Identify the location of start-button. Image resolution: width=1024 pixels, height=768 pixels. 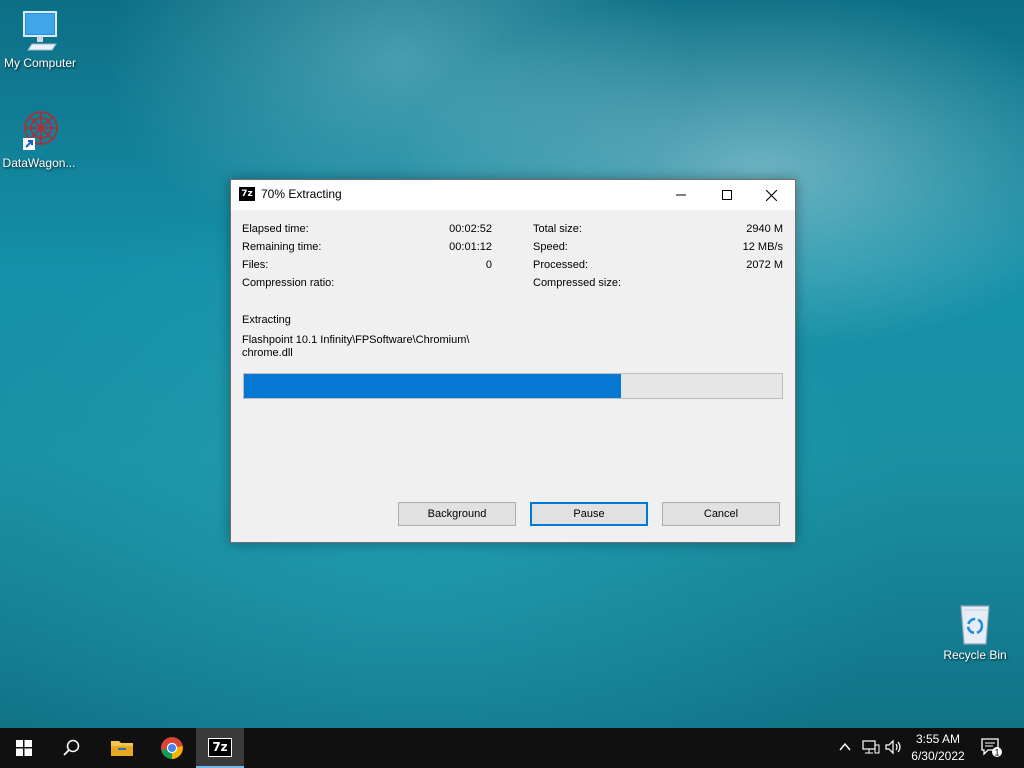
(24, 748).